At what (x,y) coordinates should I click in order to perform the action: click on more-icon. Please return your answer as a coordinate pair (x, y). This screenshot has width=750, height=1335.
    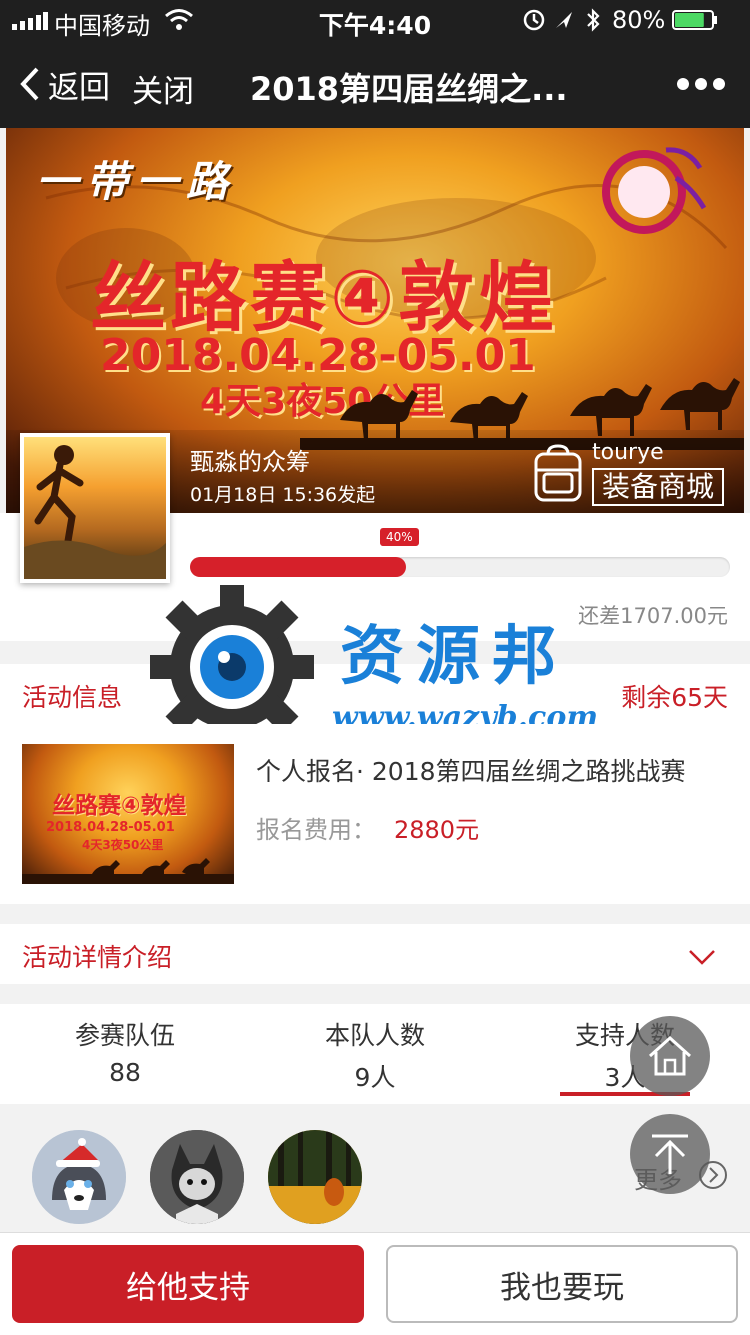
    Looking at the image, I should click on (701, 84).